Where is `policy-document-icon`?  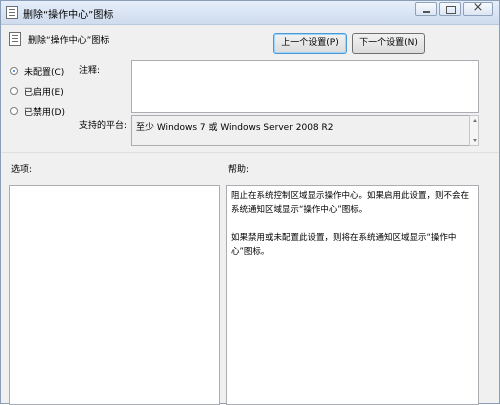
policy-document-icon is located at coordinates (12, 12).